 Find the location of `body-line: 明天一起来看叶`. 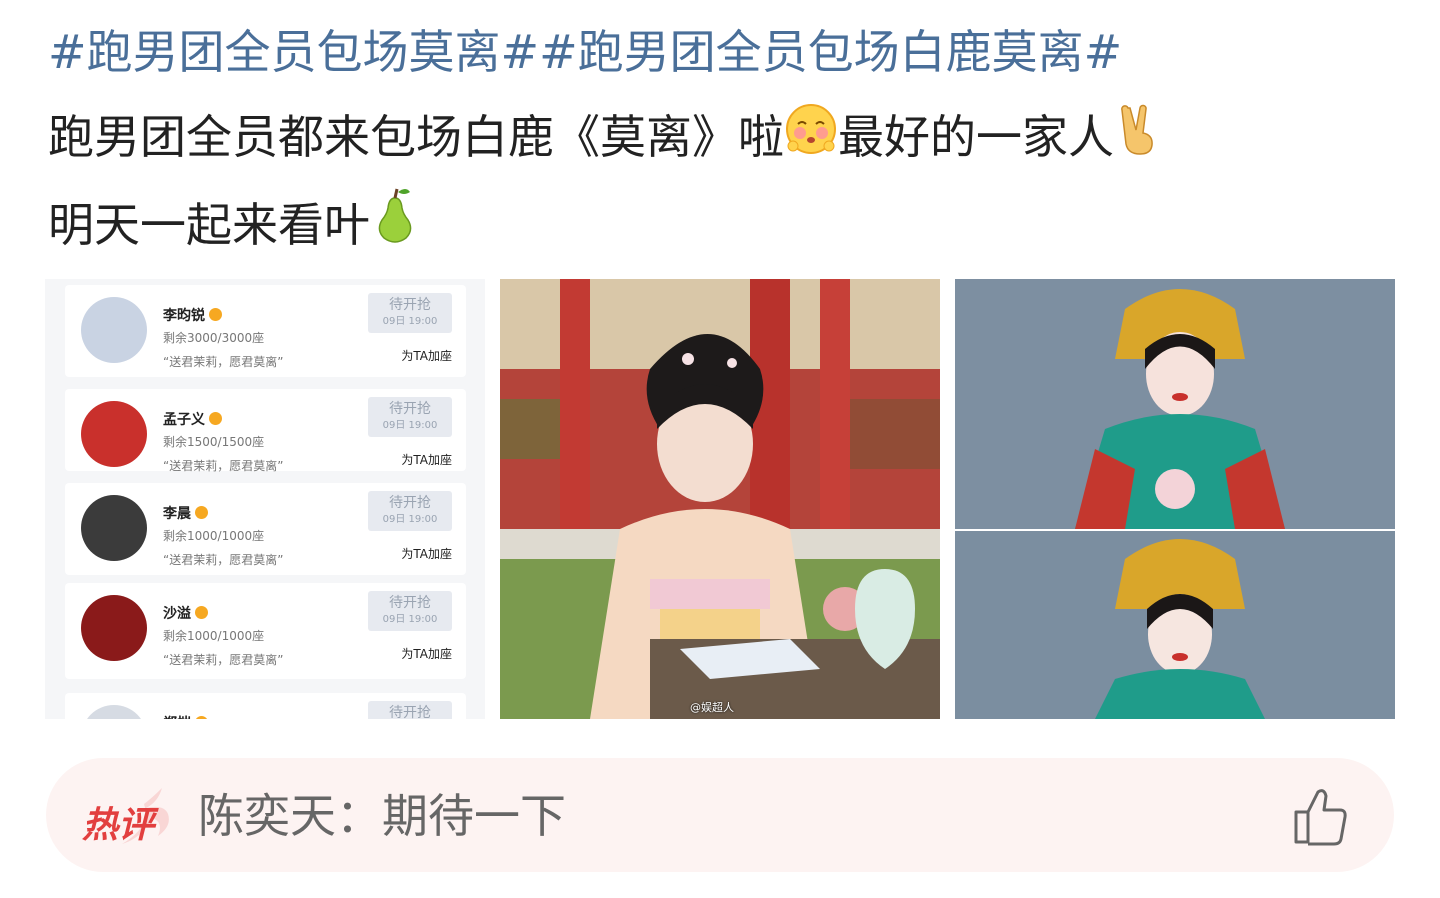

body-line: 明天一起来看叶 is located at coordinates (728, 228).